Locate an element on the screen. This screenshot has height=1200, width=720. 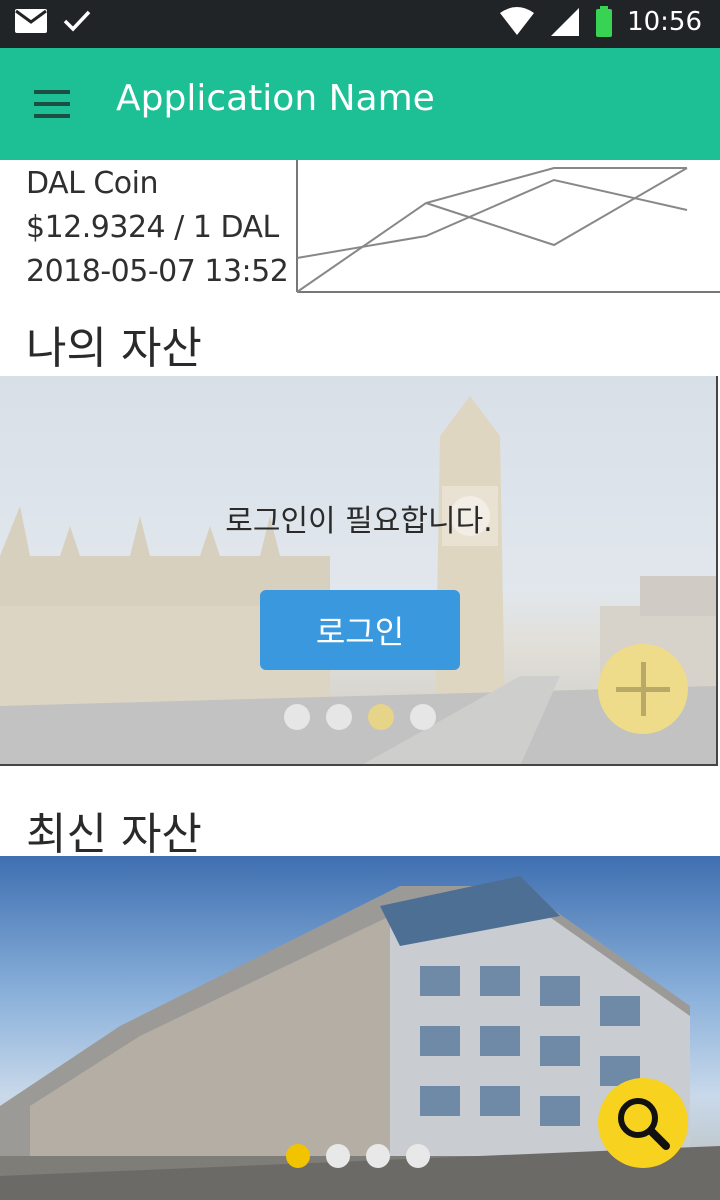
login-required-message: 로그인이 필요합니다. is located at coordinates (359, 521).